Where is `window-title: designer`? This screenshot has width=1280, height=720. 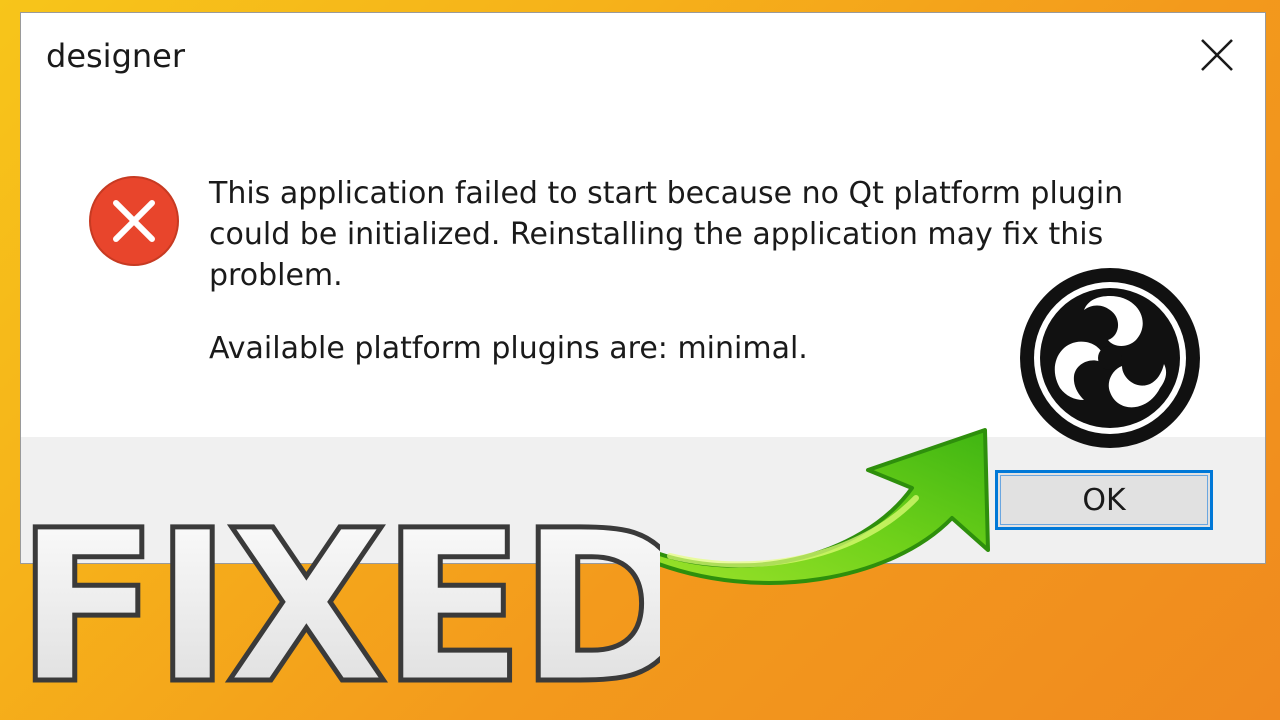
window-title: designer is located at coordinates (115, 56).